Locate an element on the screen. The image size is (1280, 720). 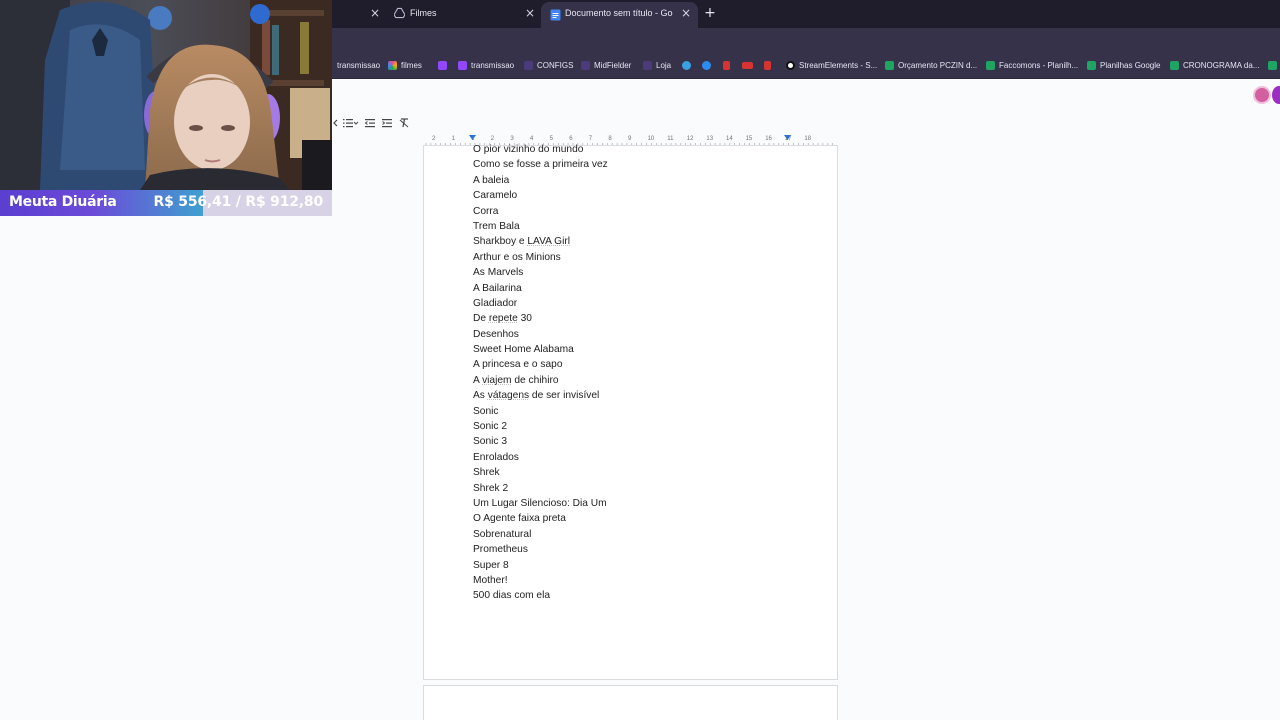
spellcheck-word: viajem is located at coordinates (496, 380).